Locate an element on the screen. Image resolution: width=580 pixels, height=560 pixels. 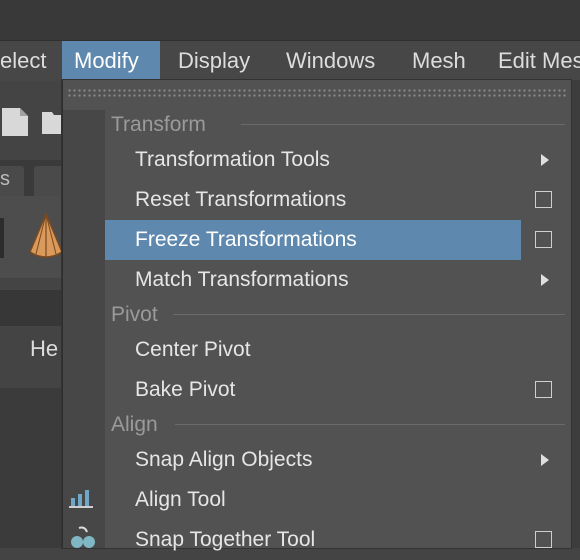
menu-display: Display is located at coordinates (214, 61).